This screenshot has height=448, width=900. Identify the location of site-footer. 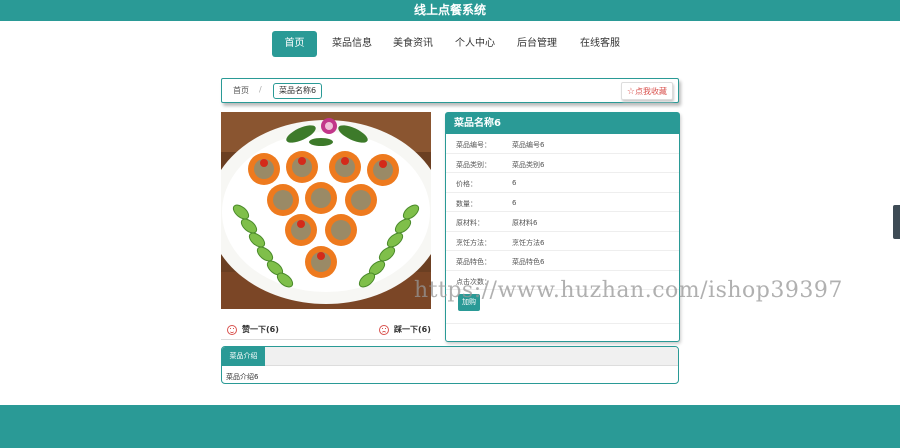
(450, 426).